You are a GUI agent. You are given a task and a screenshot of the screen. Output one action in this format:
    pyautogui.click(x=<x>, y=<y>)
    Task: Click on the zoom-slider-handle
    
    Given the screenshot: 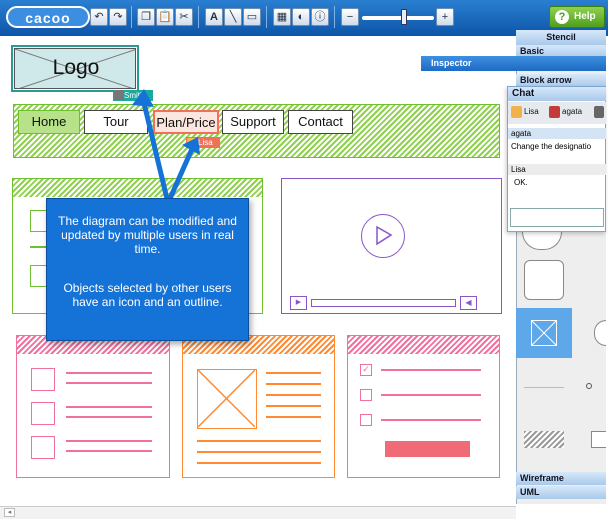 What is the action you would take?
    pyautogui.click(x=404, y=17)
    